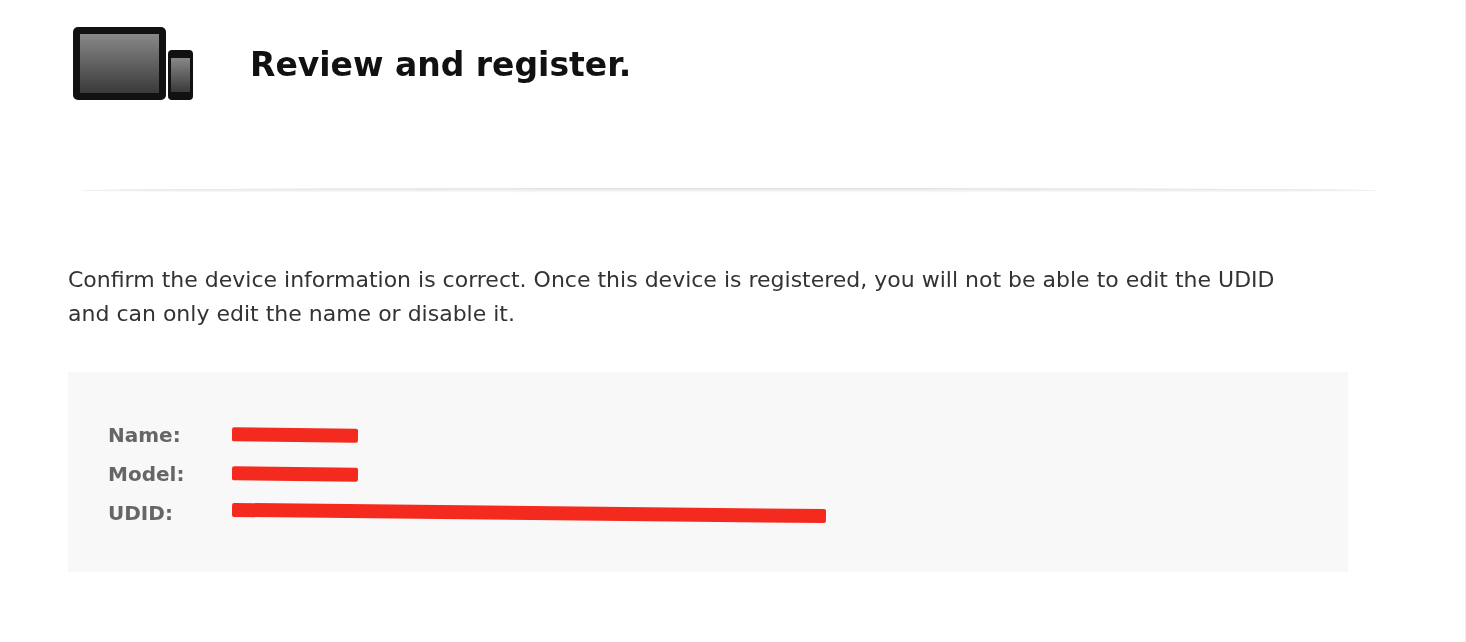 The image size is (1466, 642). What do you see at coordinates (441, 64) in the screenshot?
I see `page-title: Review and register.` at bounding box center [441, 64].